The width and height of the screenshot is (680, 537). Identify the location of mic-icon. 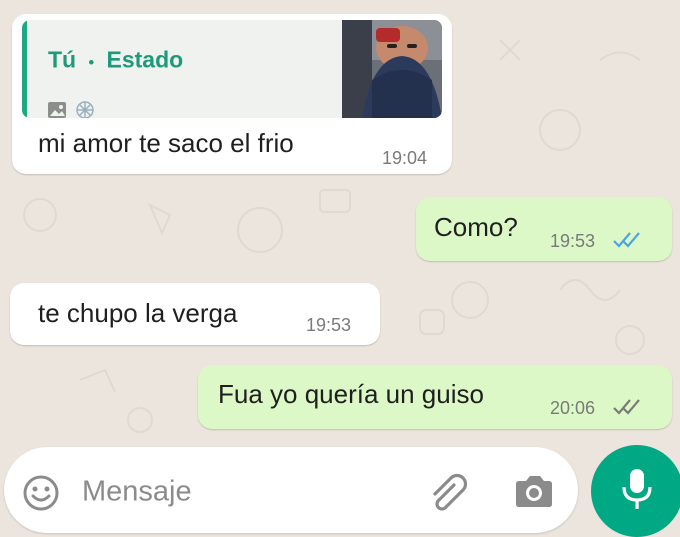
(637, 489).